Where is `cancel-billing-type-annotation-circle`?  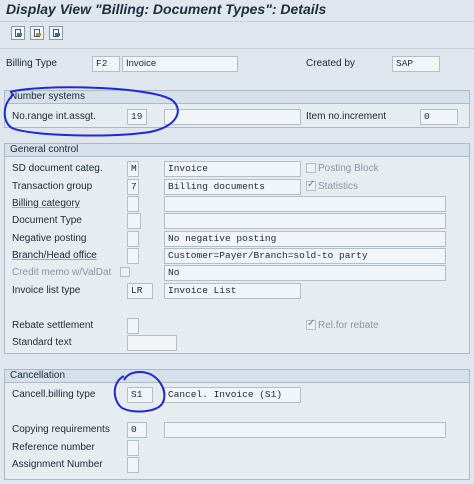 cancel-billing-type-annotation-circle is located at coordinates (139, 392).